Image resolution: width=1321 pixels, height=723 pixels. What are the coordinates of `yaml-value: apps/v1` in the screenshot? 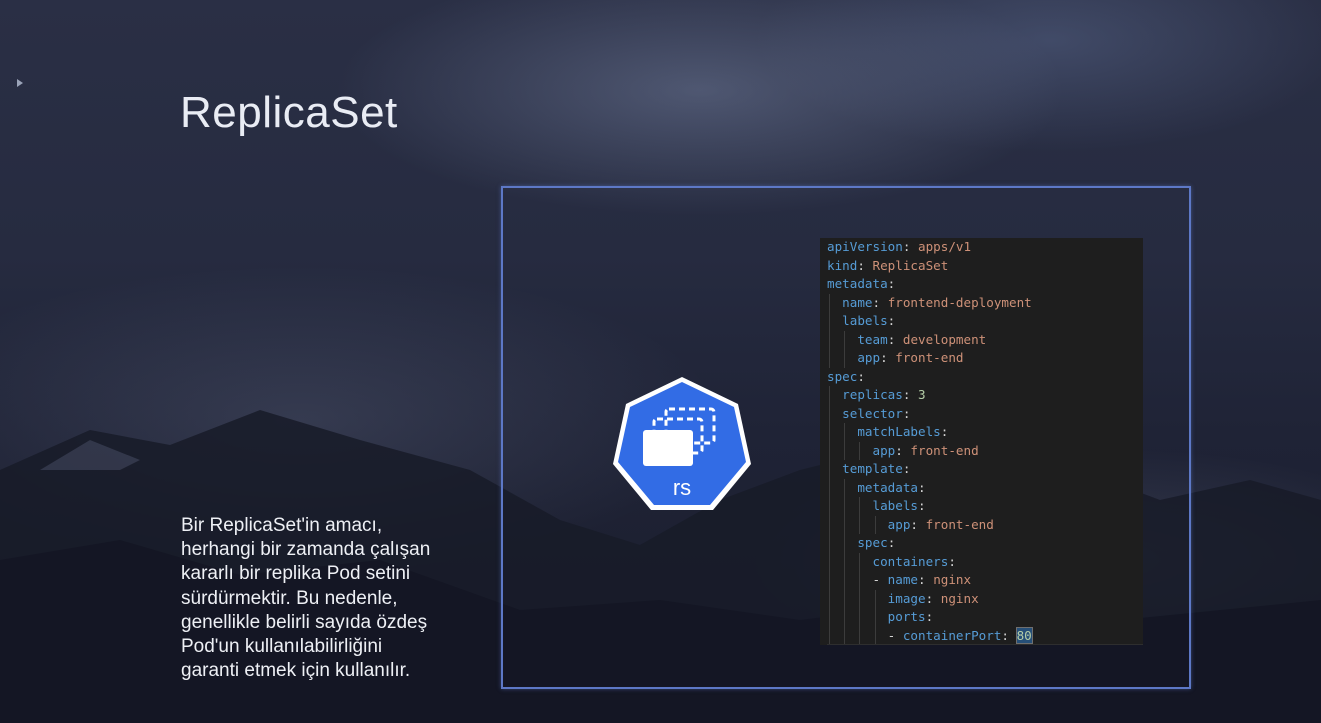 It's located at (945, 246).